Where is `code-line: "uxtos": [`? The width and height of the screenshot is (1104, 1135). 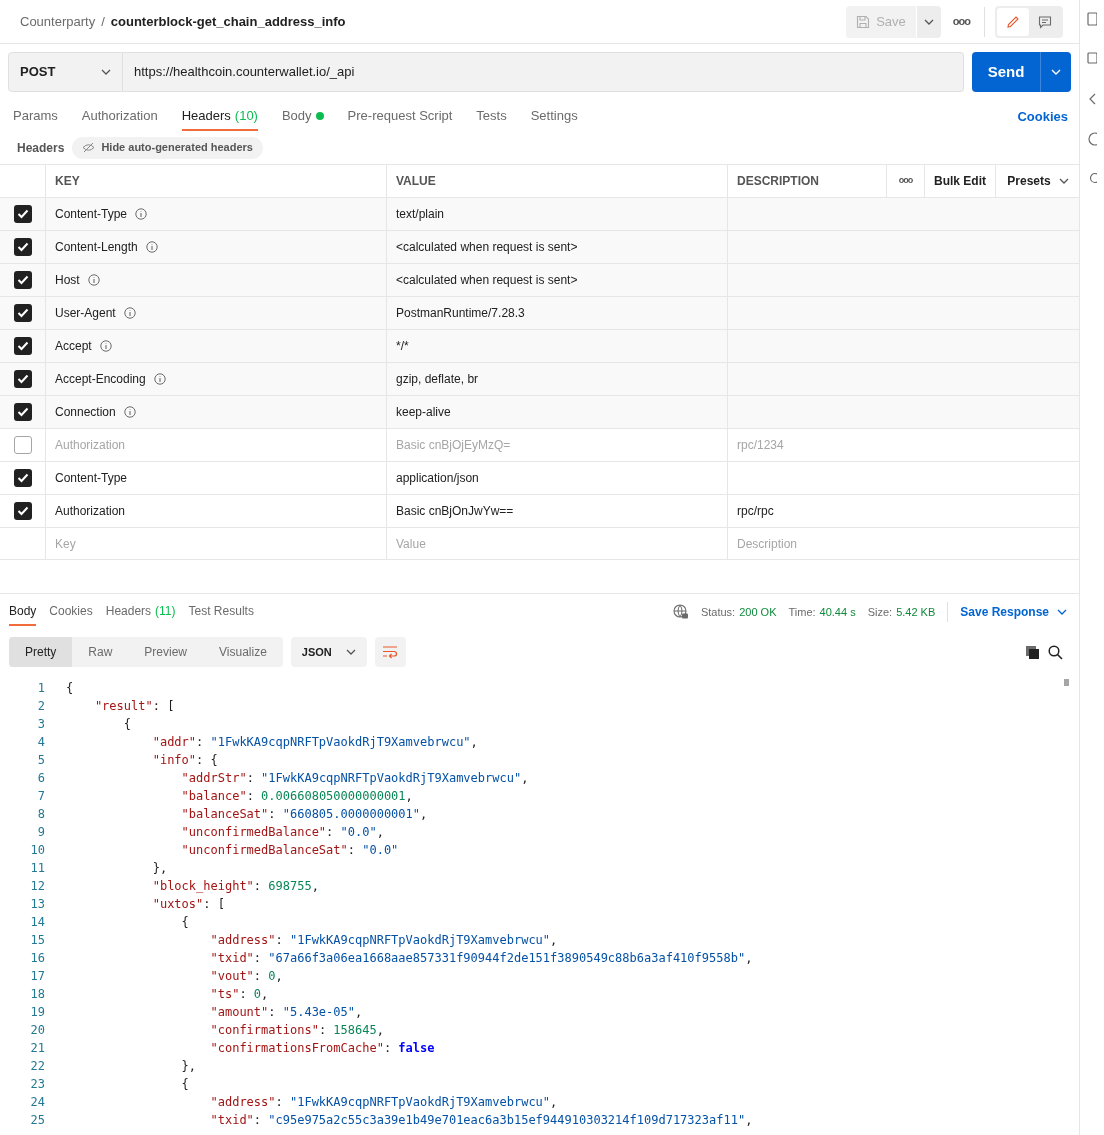
code-line: "uxtos": [ is located at coordinates (188, 904).